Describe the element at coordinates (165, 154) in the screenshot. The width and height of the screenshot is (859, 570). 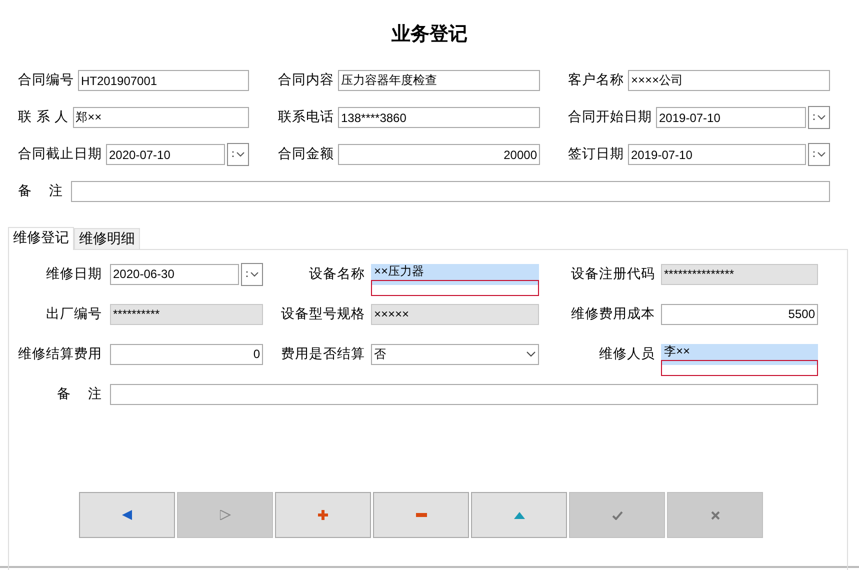
I see `input-field: 2020-07-10` at that location.